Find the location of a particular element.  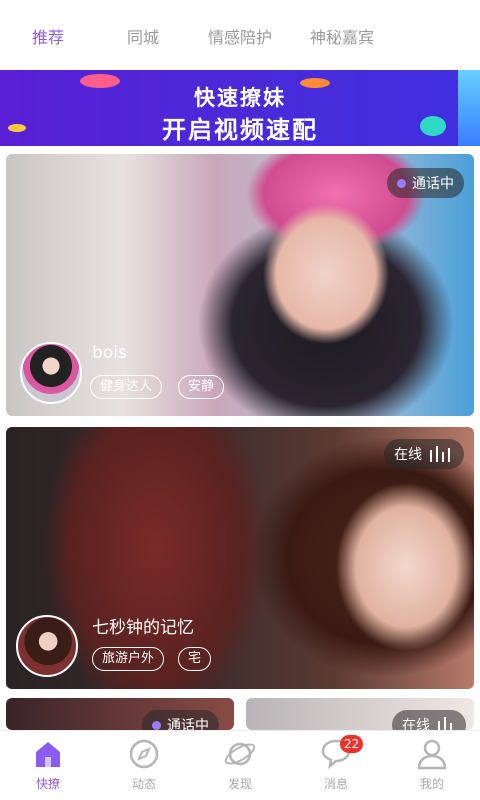

profile-card: 在线 is located at coordinates (360, 714).